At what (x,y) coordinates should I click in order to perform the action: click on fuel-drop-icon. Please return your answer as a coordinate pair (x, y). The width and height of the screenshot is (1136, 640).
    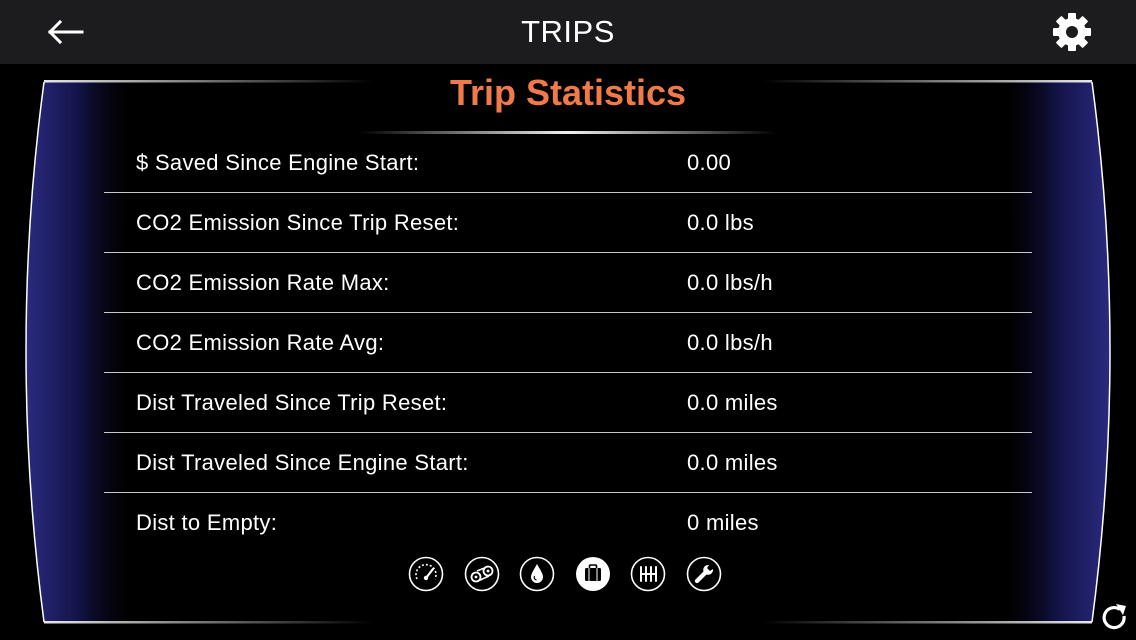
    Looking at the image, I should click on (537, 574).